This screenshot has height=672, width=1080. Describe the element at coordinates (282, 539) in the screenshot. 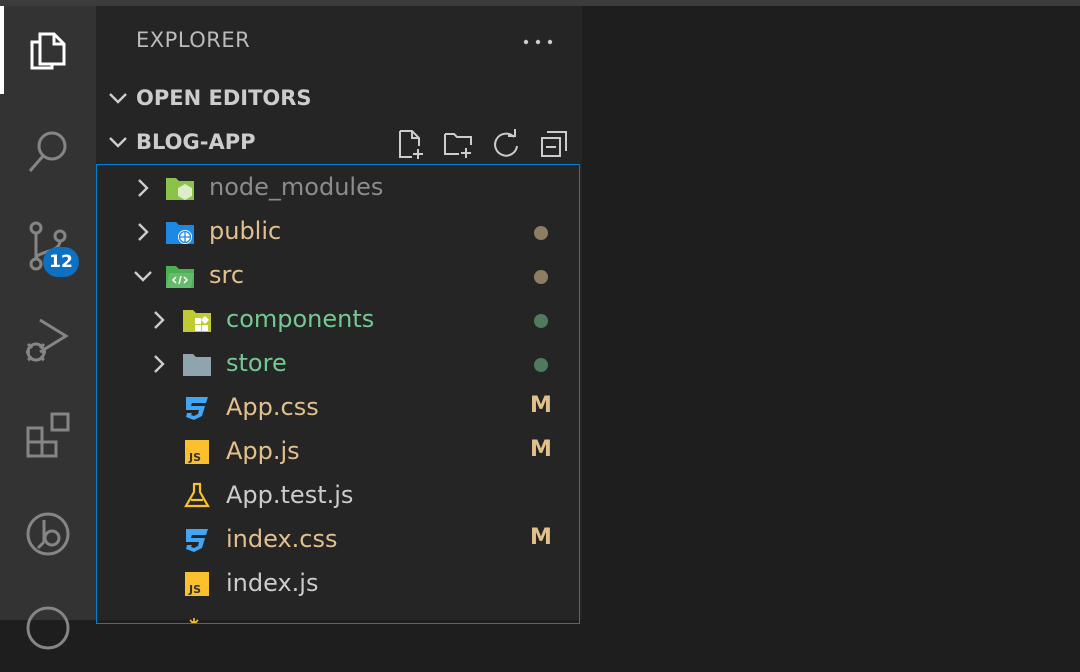

I see `tree-item-label: index.css` at that location.